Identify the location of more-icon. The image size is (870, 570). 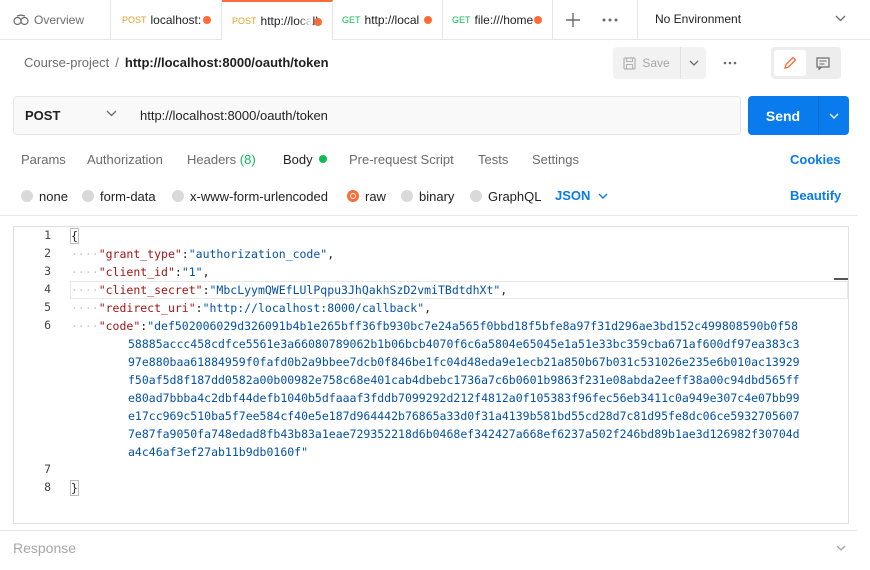
(610, 20).